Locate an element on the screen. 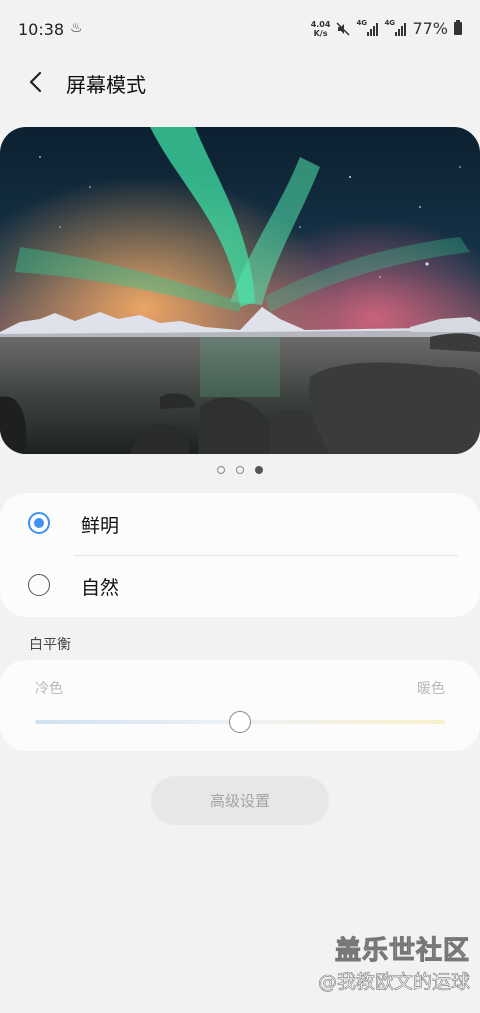 The height and width of the screenshot is (1013, 480). back-button is located at coordinates (36, 82).